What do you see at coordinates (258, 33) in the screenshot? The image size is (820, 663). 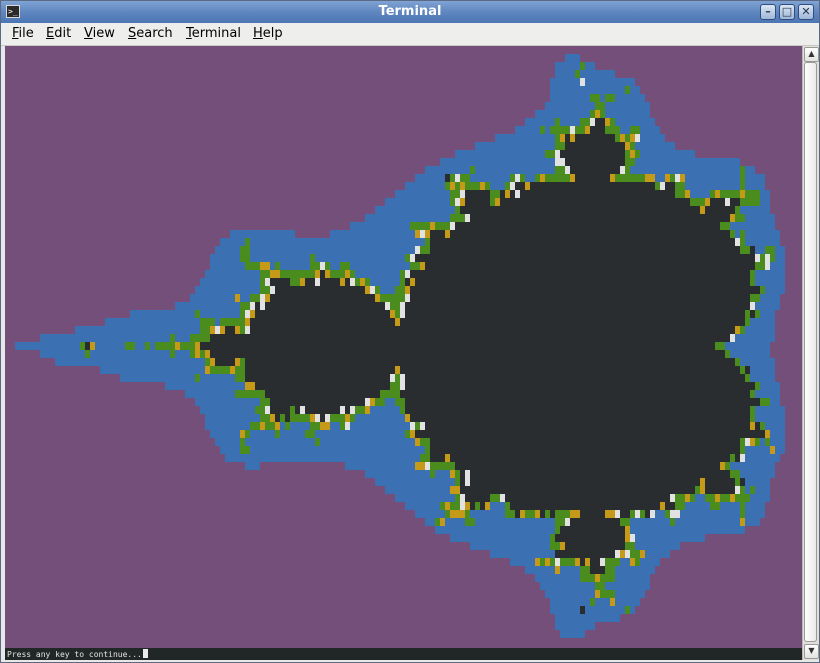 I see `menu-help-mnemonic: H` at bounding box center [258, 33].